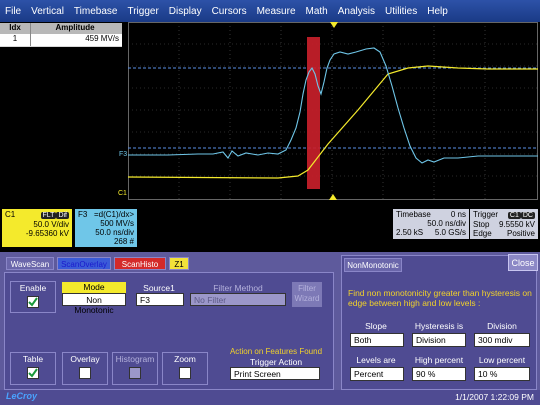 The width and height of the screenshot is (540, 405). I want to click on hysteresis-label: Hysteresis is, so click(439, 326).